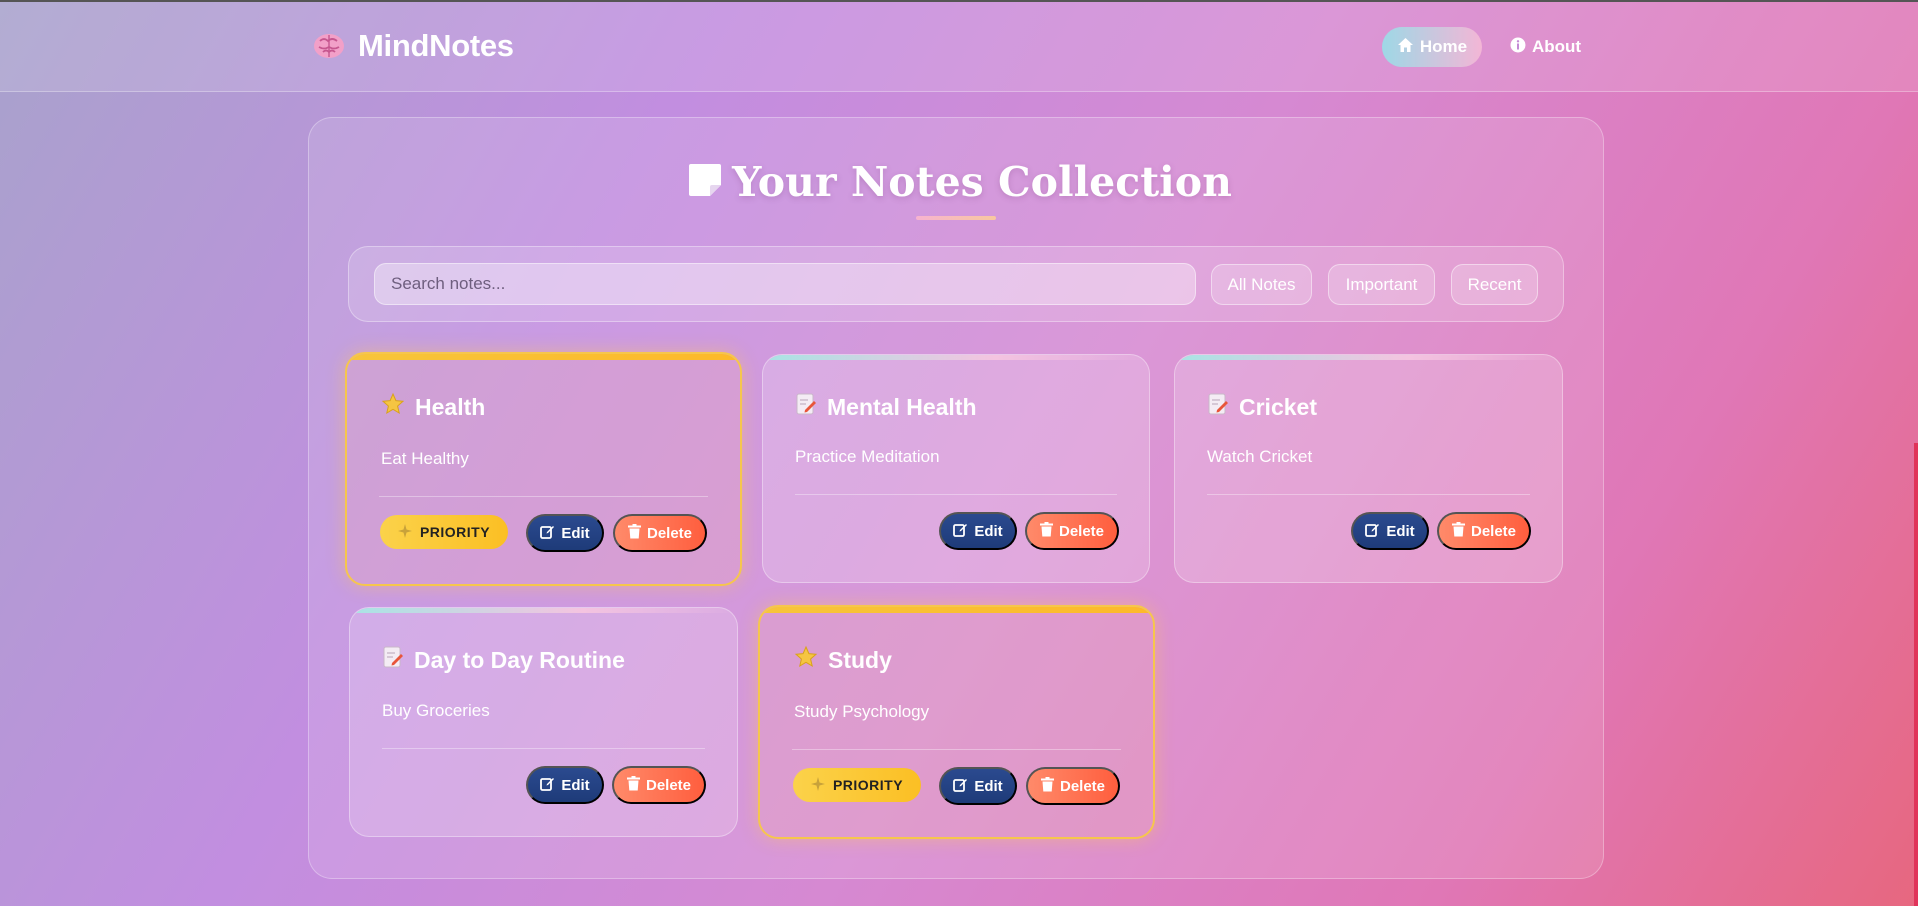 The height and width of the screenshot is (906, 1918). I want to click on nav-about-link: About, so click(1545, 47).